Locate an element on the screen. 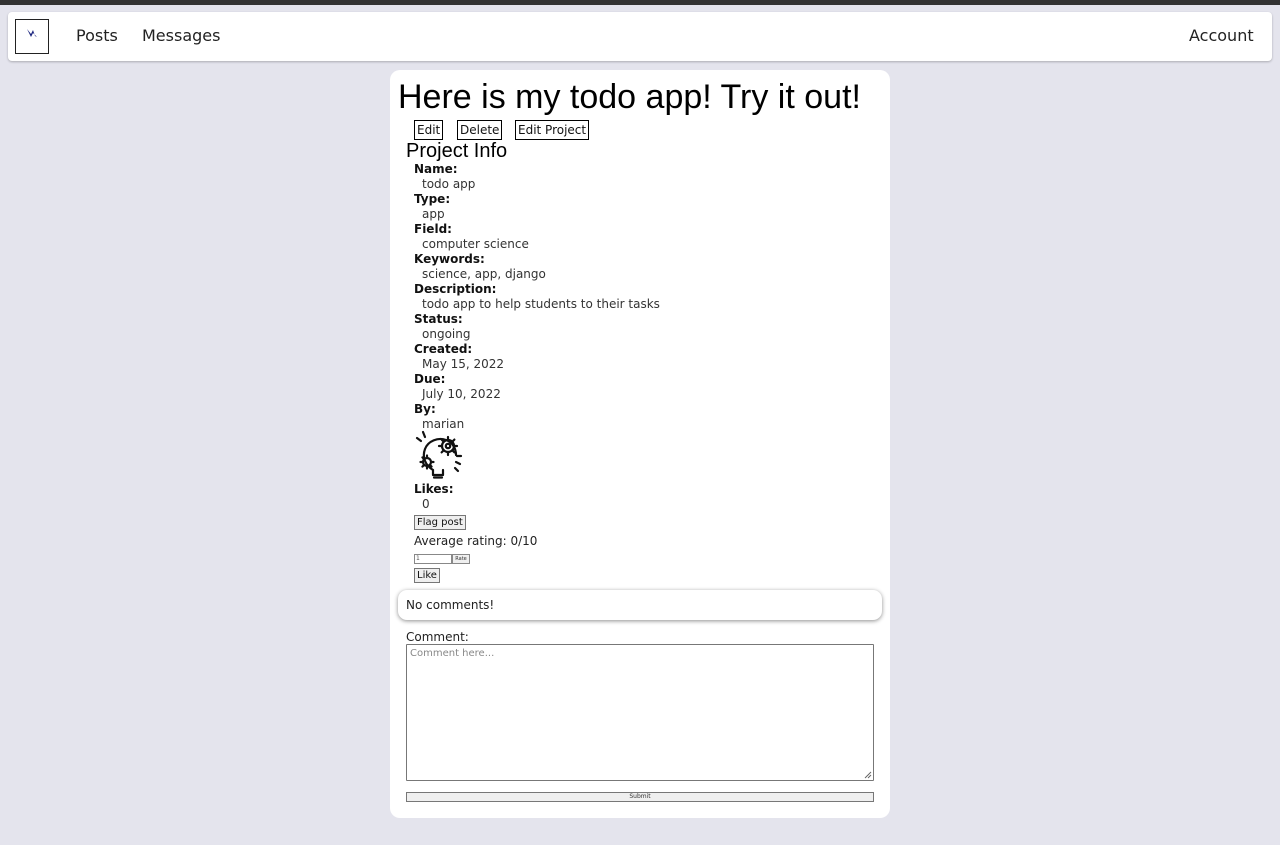  status-value: ongoing is located at coordinates (446, 334).